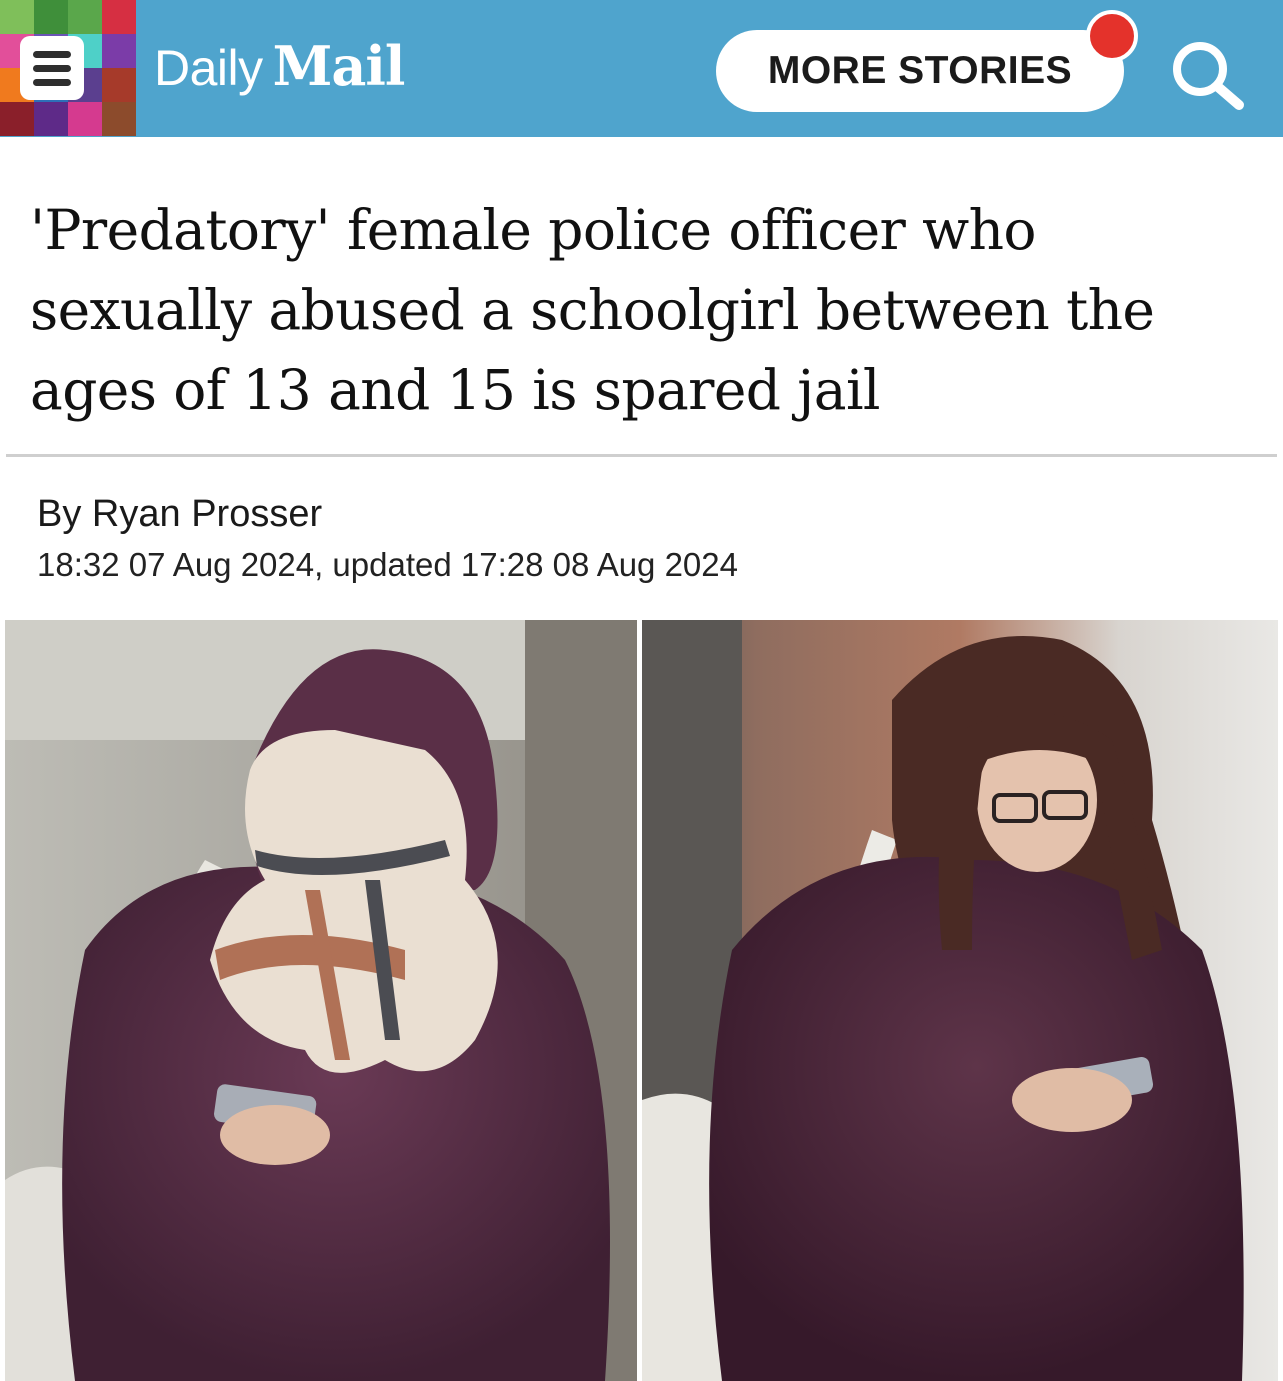  What do you see at coordinates (207, 514) in the screenshot?
I see `author-link: Ryan Prosser` at bounding box center [207, 514].